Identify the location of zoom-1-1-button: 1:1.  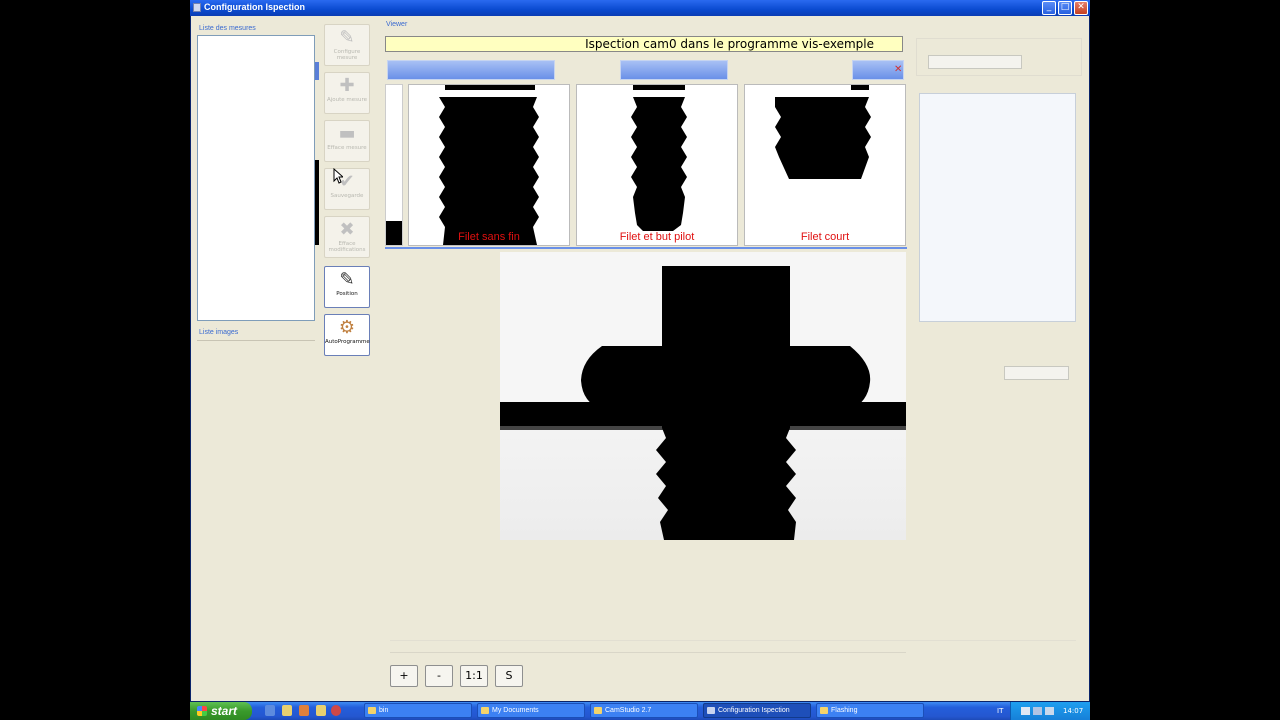
(474, 676).